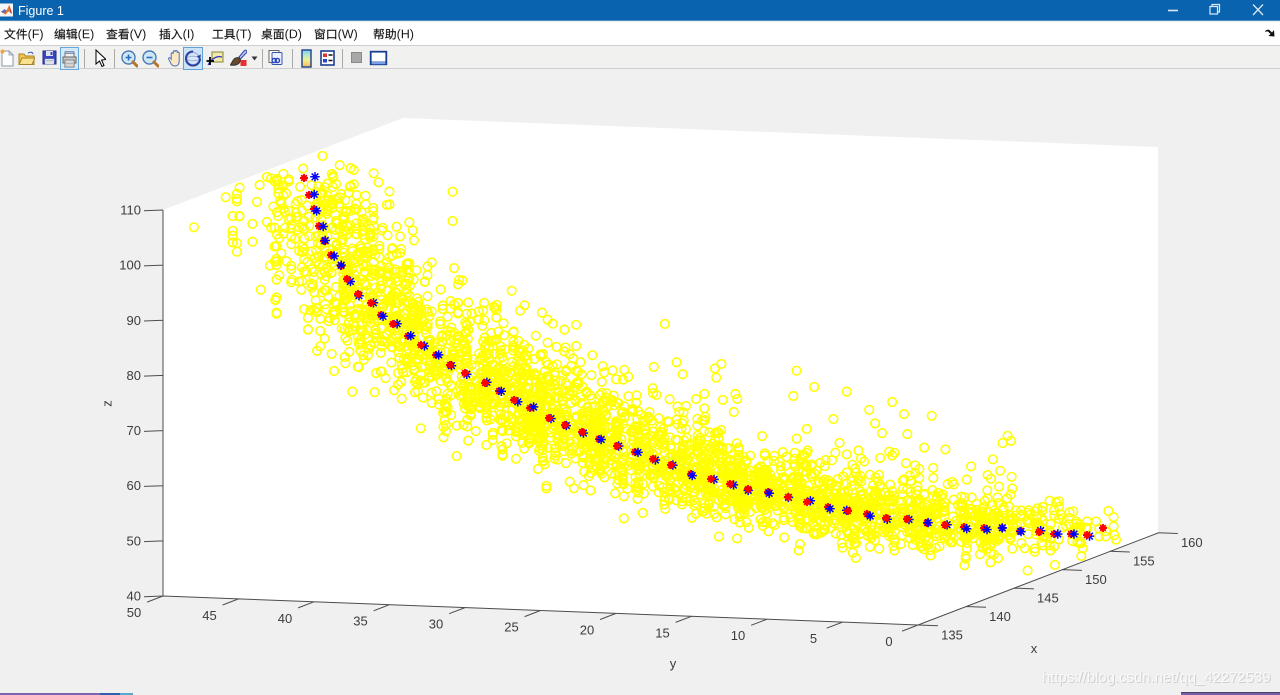  I want to click on svg-text: 25, so click(511, 627).